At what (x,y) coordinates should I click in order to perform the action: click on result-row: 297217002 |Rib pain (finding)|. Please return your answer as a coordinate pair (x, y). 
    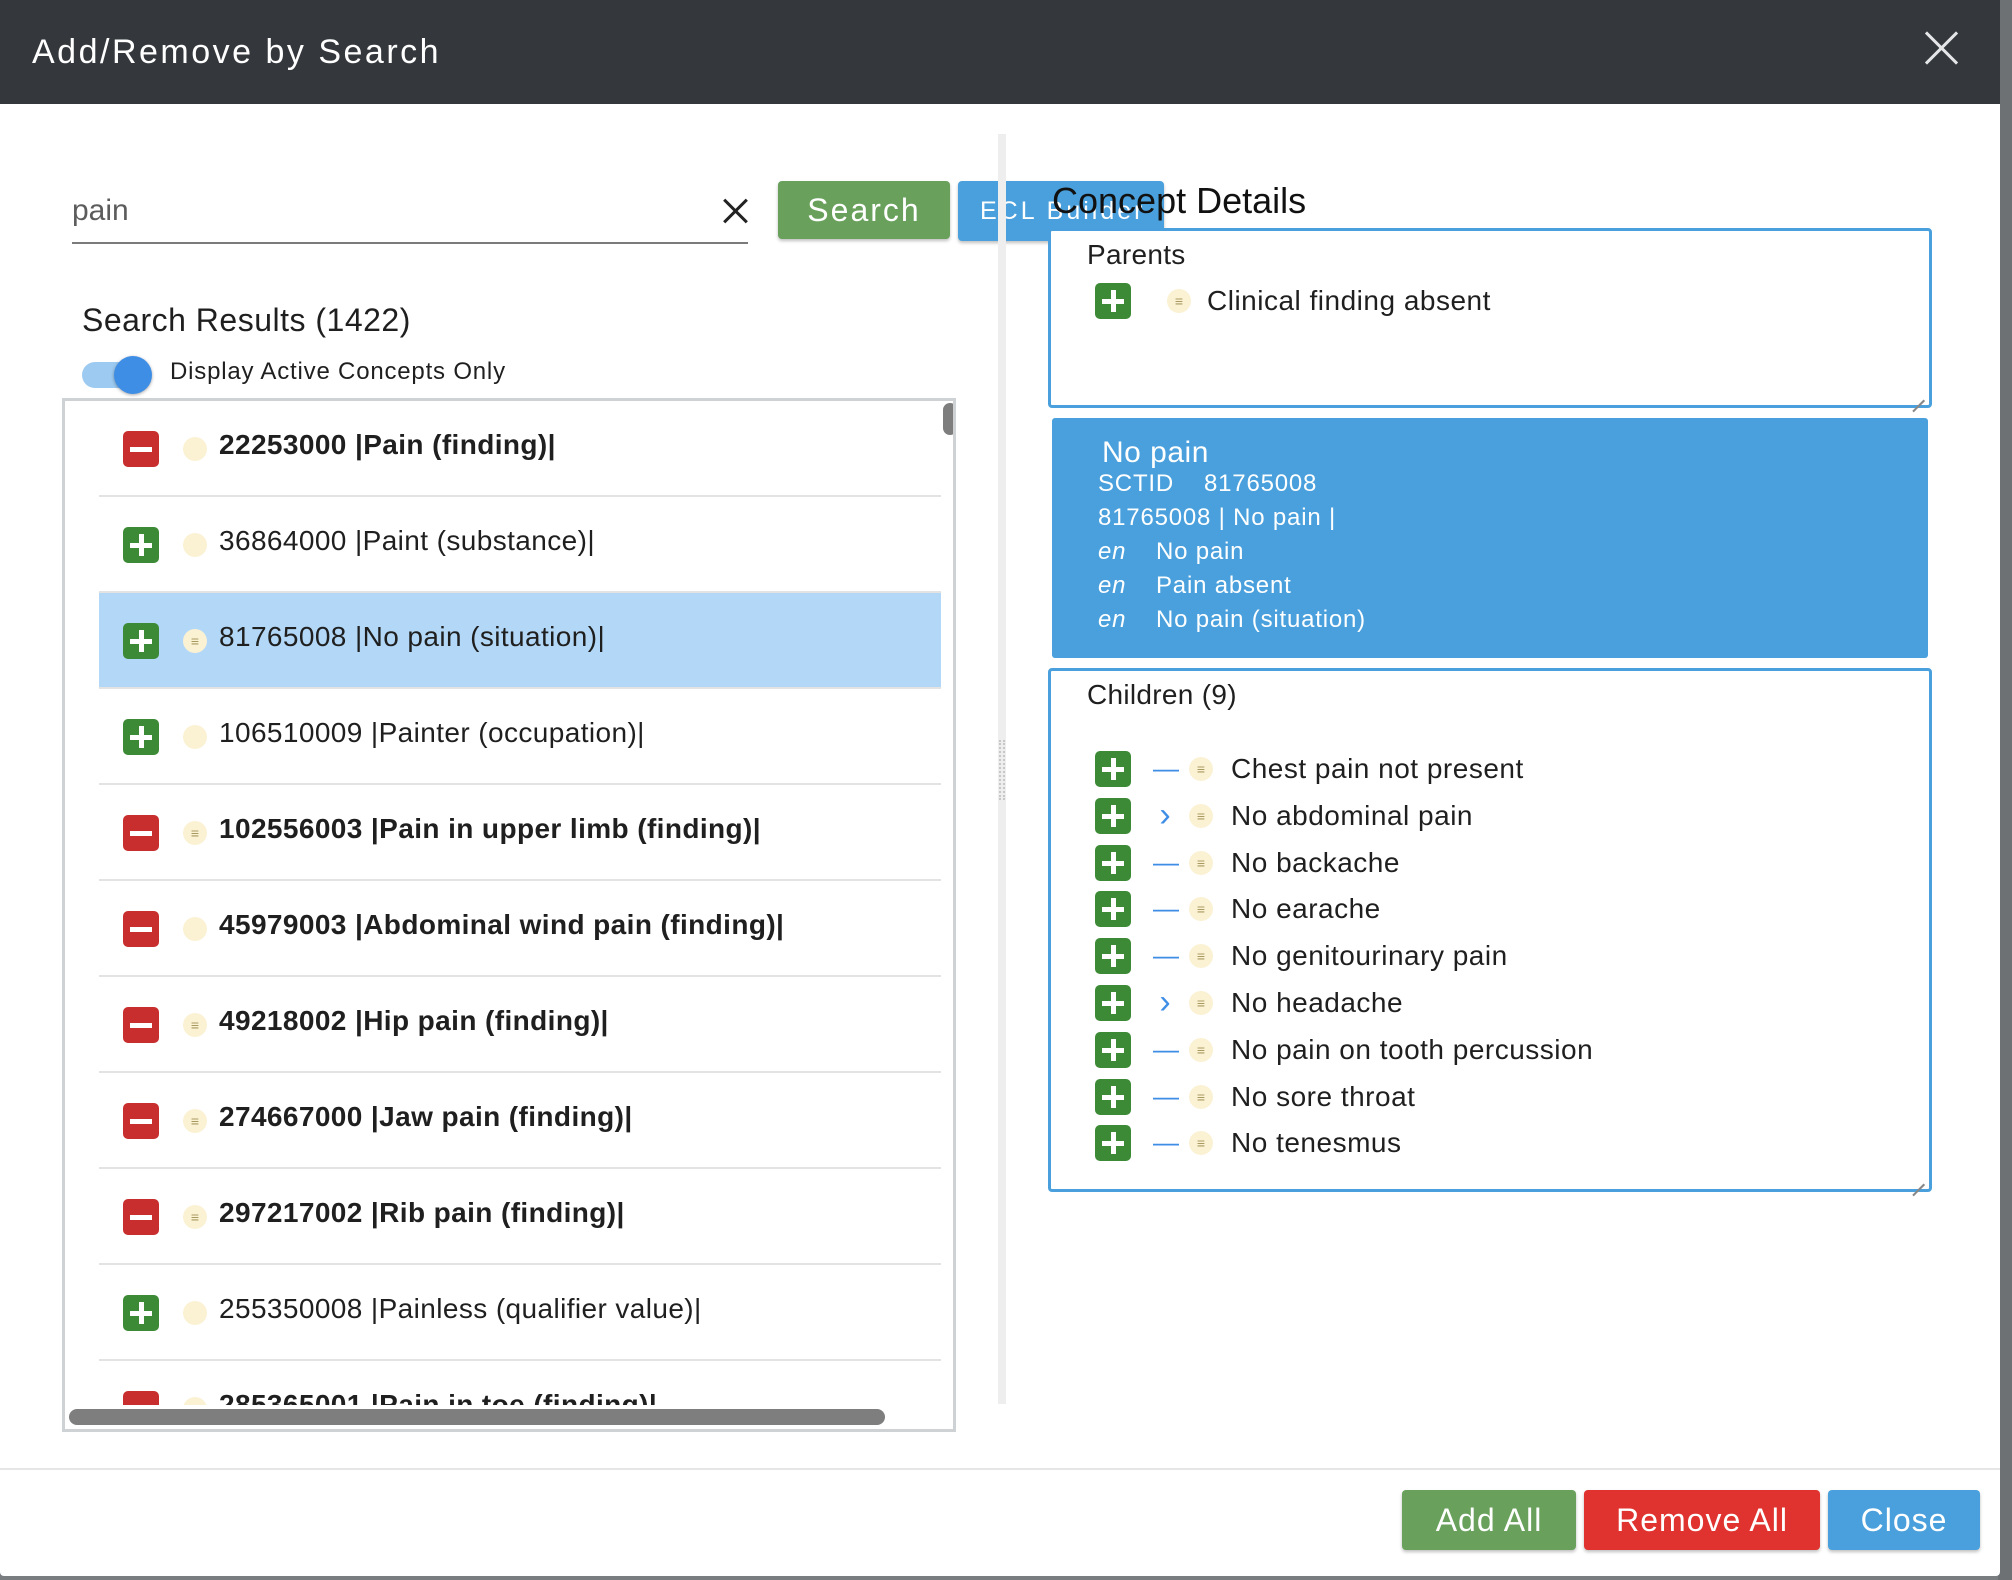
    Looking at the image, I should click on (520, 1217).